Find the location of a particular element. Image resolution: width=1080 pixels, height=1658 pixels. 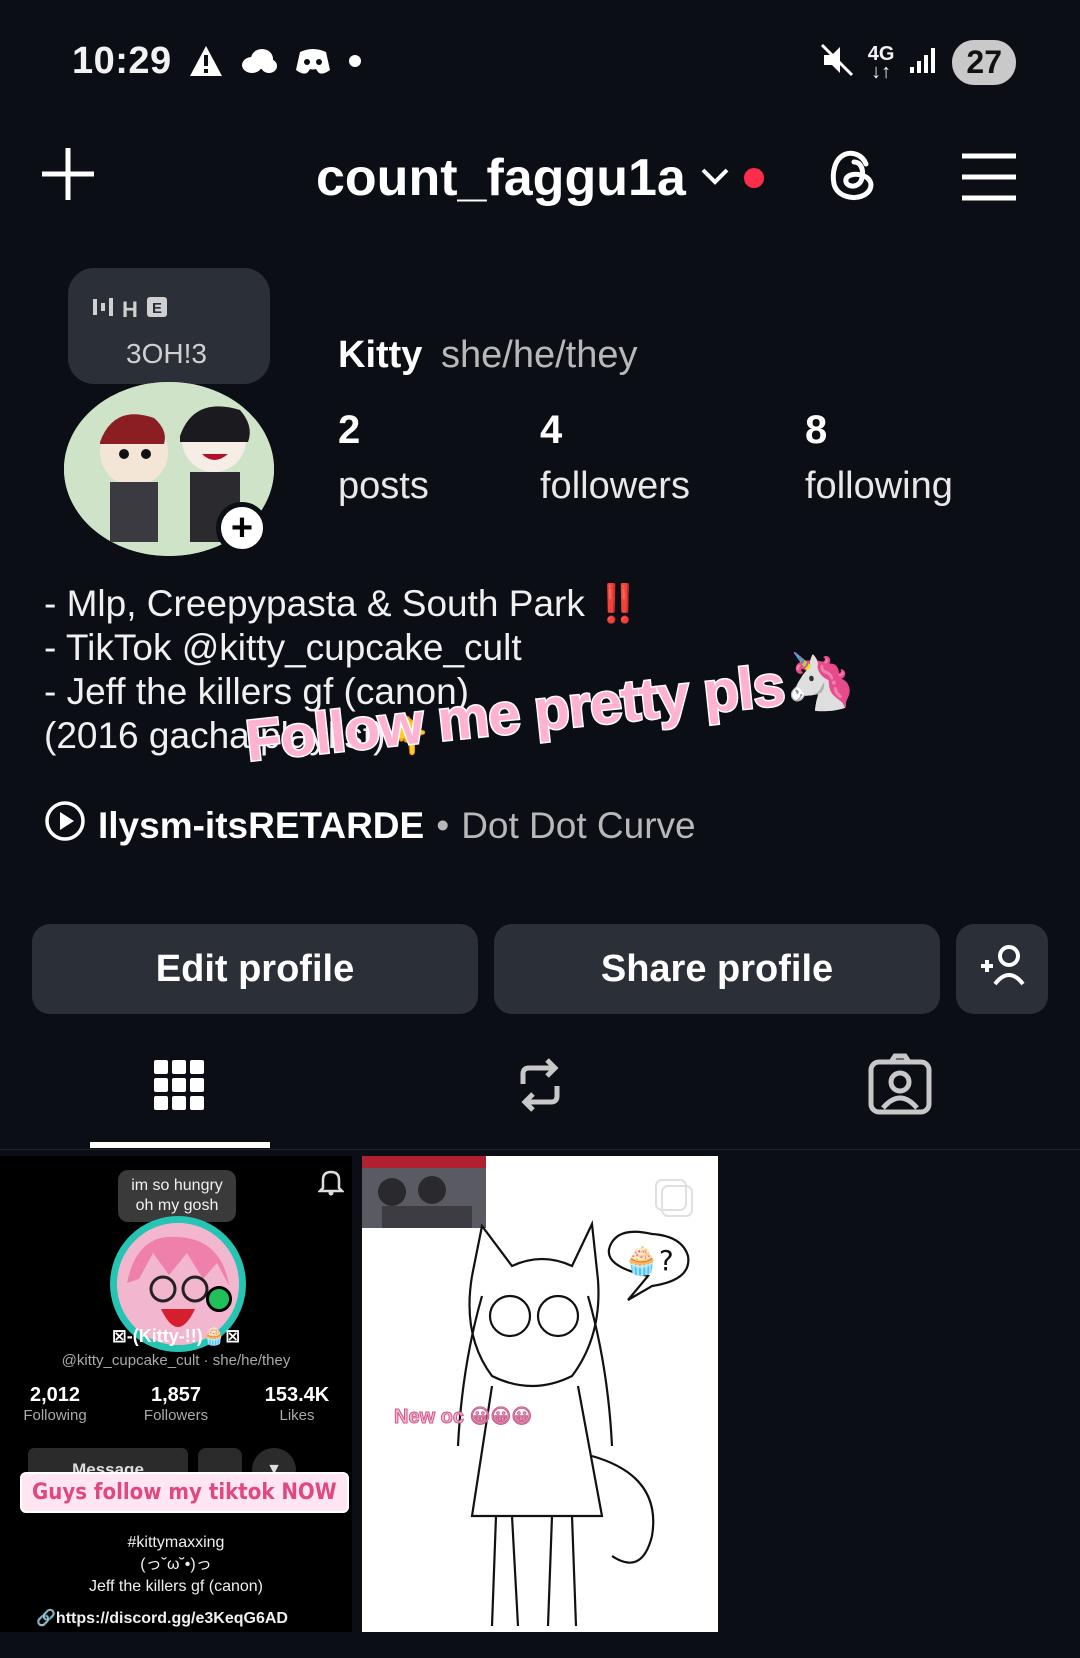

tagged-icon is located at coordinates (900, 1084).